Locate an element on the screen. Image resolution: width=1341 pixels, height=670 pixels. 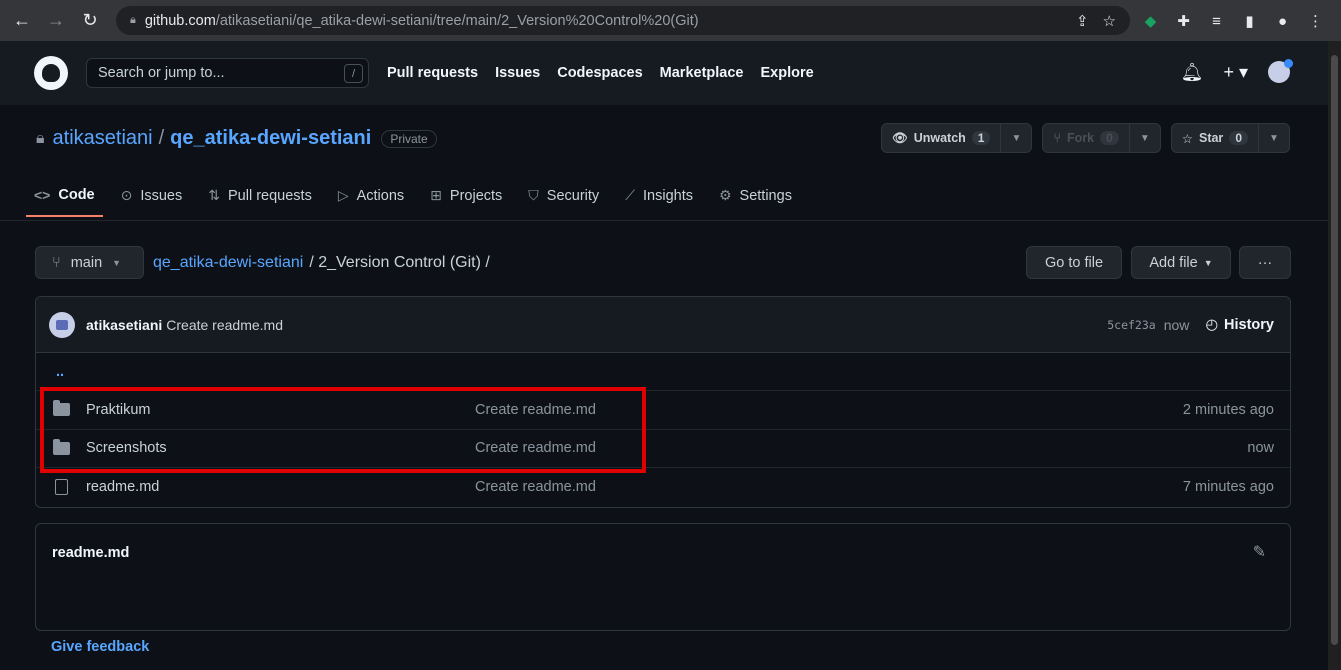
notification-bell-icon: 🔔︎ is located at coordinates (1192, 72).